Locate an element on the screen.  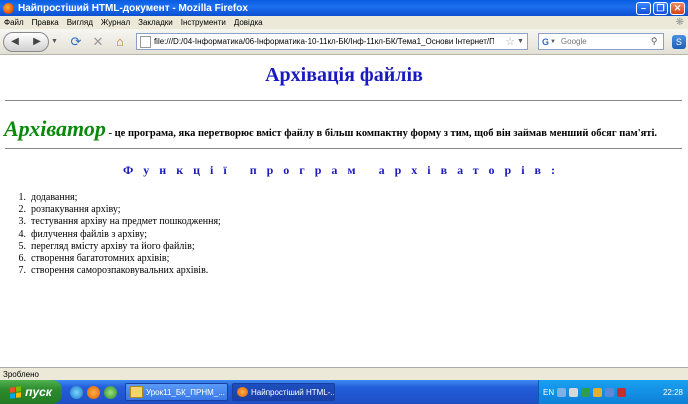
definition-term: Архіватор is located at coordinates (55, 128).